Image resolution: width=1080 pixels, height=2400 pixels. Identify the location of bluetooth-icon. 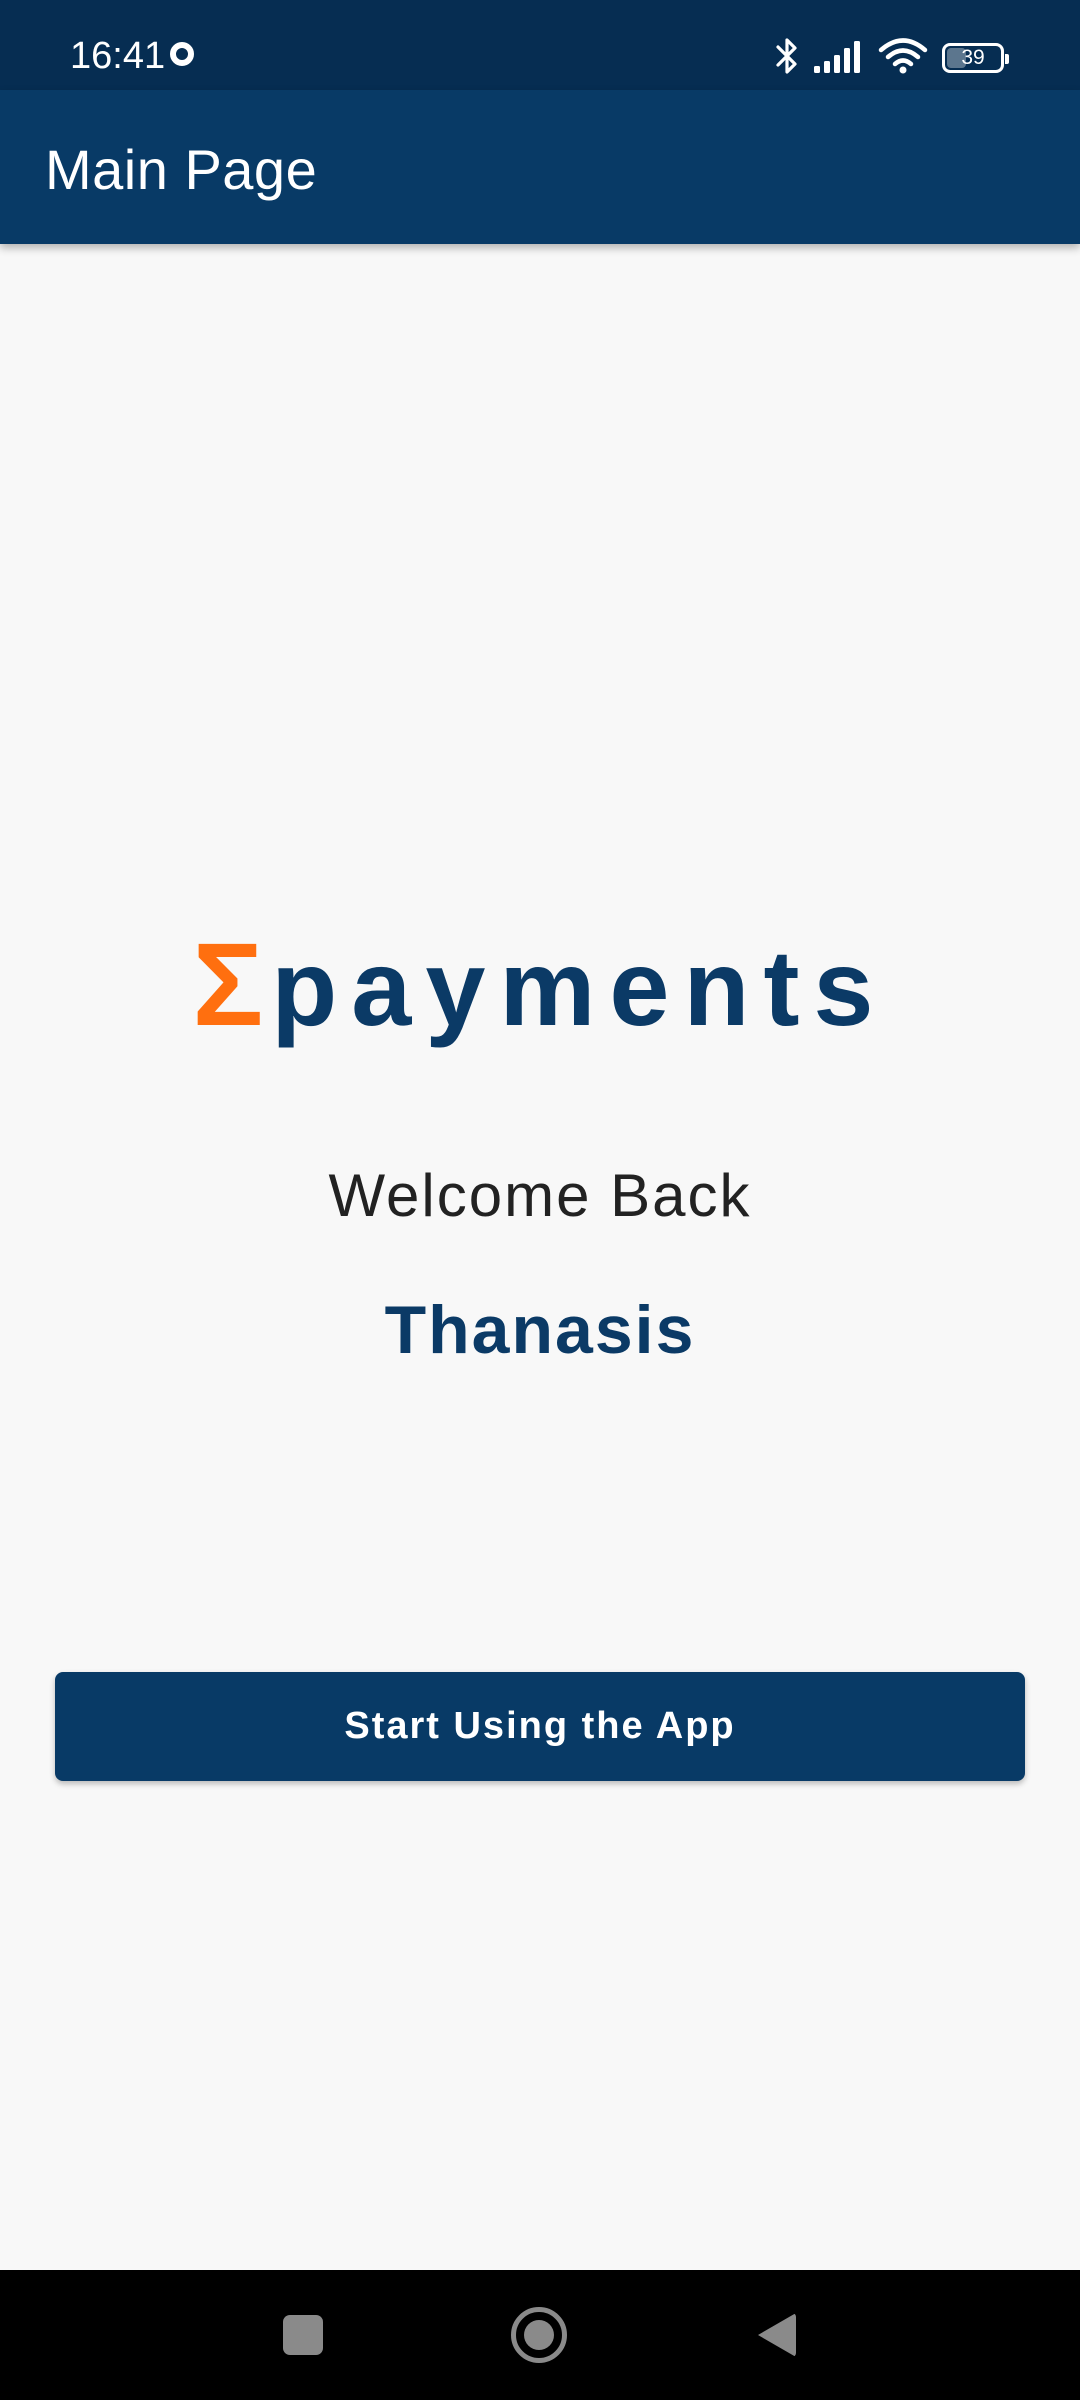
(787, 58).